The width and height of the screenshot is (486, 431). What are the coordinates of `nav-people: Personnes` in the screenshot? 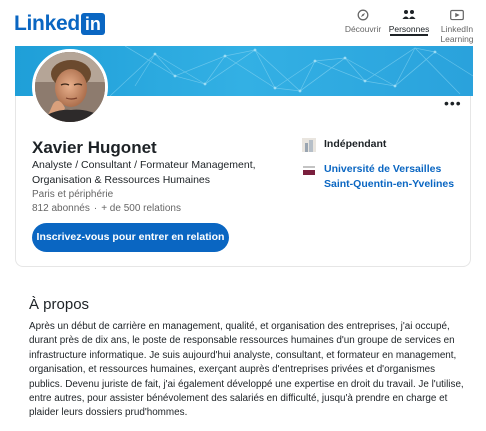 It's located at (409, 22).